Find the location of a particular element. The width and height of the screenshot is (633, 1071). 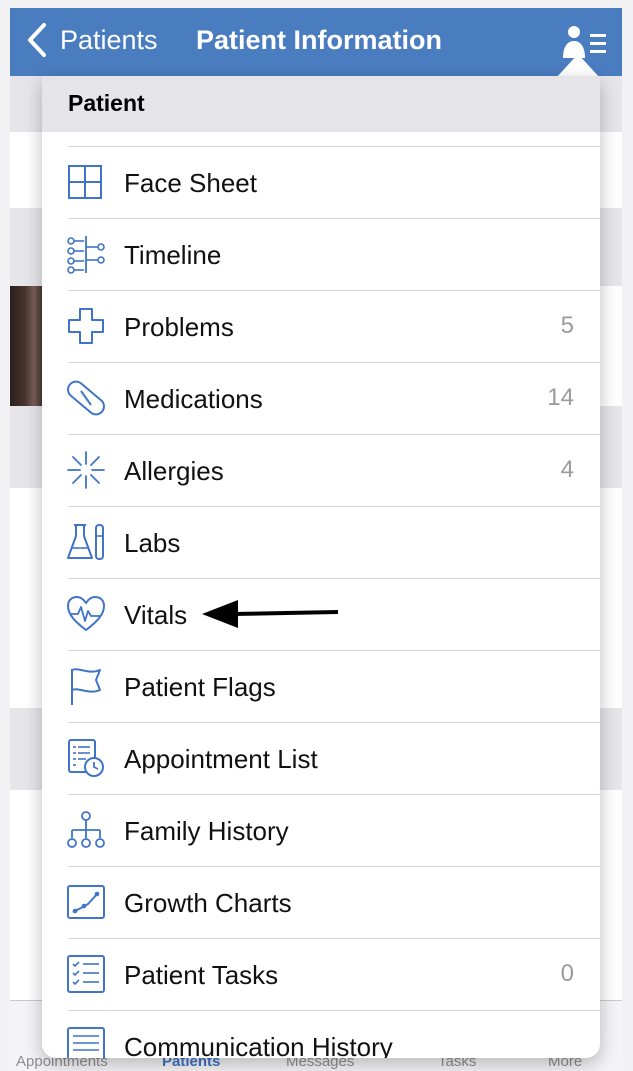

allergy-icon is located at coordinates (86, 470).